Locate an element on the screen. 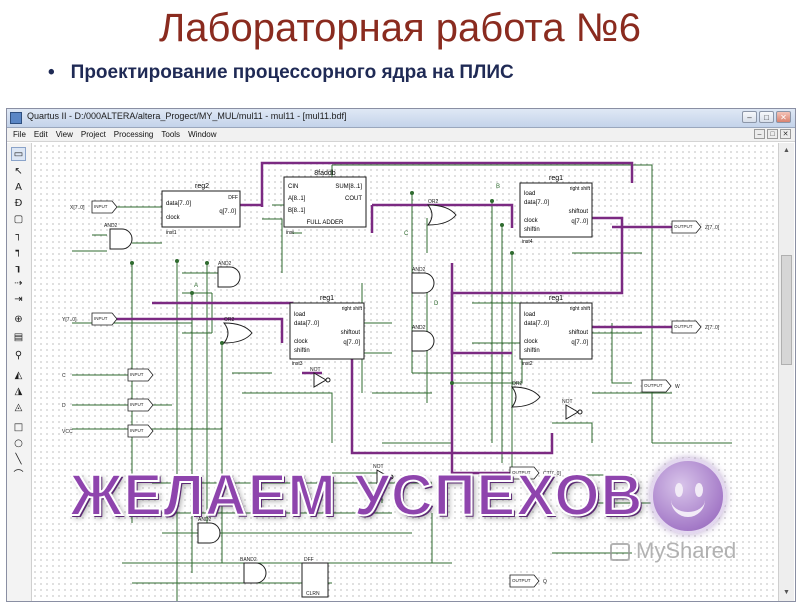 The height and width of the screenshot is (602, 800). rotate-icon: ◬ is located at coordinates (18, 408).